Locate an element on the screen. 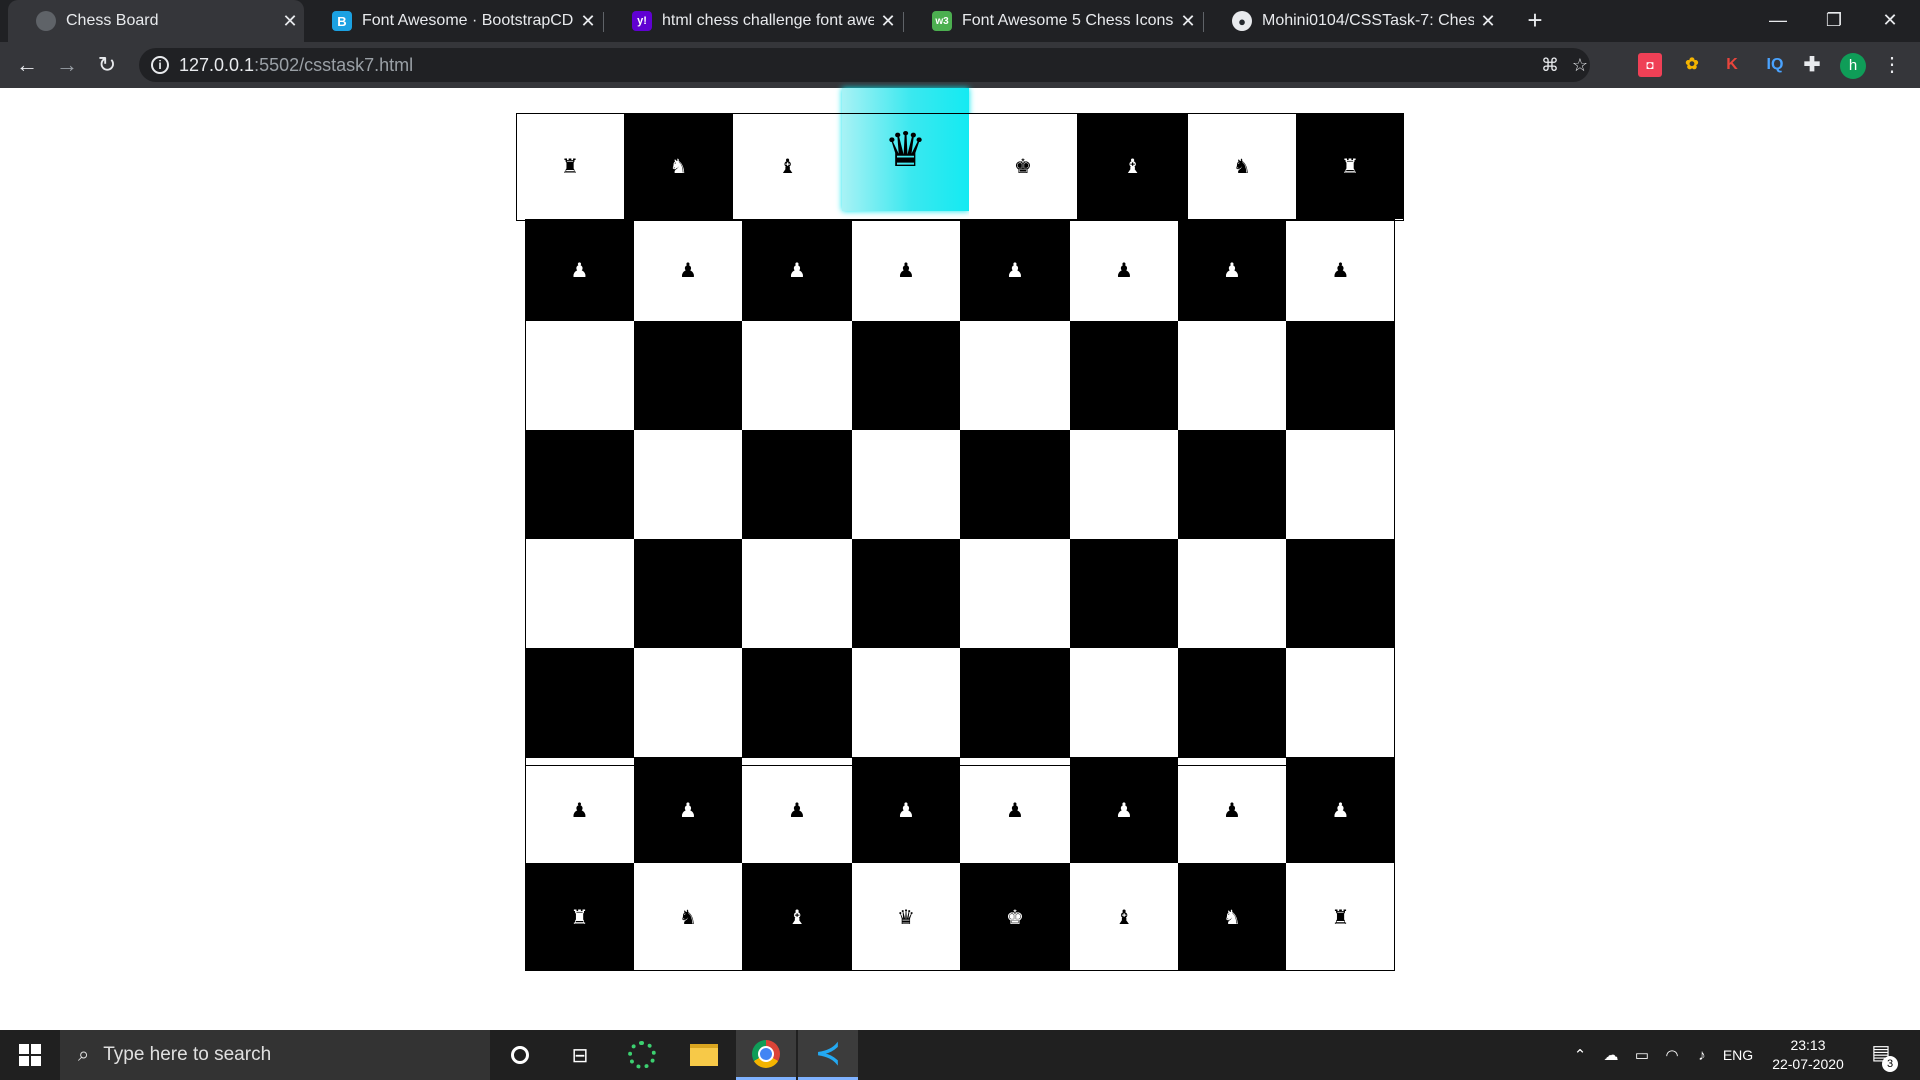 The width and height of the screenshot is (1920, 1080). k-extension-icon: K is located at coordinates (1732, 65).